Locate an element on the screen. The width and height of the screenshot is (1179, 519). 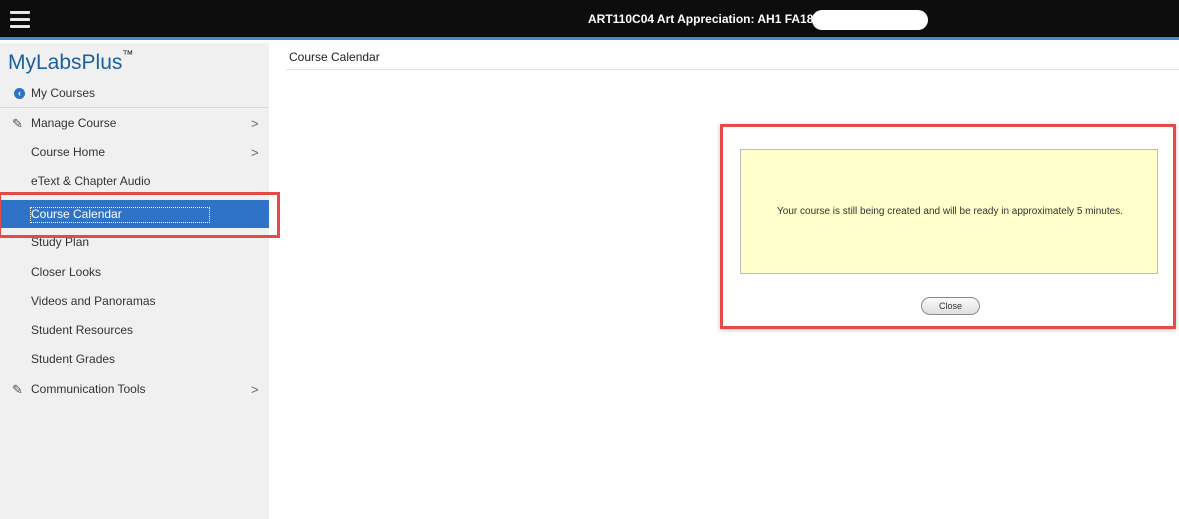
sidebar-item-label: Student Resources is located at coordinates (82, 330).